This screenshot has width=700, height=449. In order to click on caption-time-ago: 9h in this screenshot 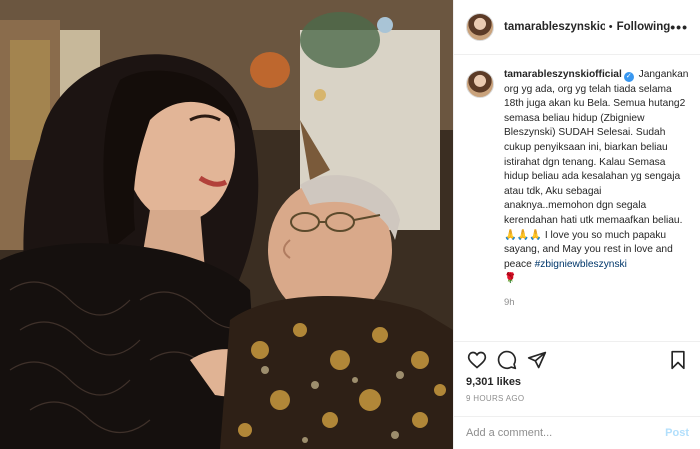, I will do `click(596, 302)`.